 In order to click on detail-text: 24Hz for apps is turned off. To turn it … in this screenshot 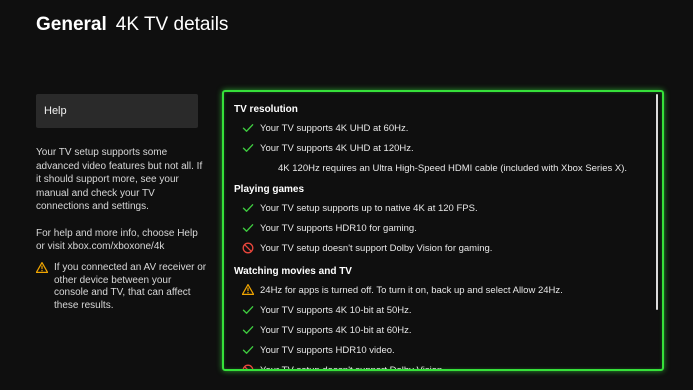, I will do `click(411, 290)`.